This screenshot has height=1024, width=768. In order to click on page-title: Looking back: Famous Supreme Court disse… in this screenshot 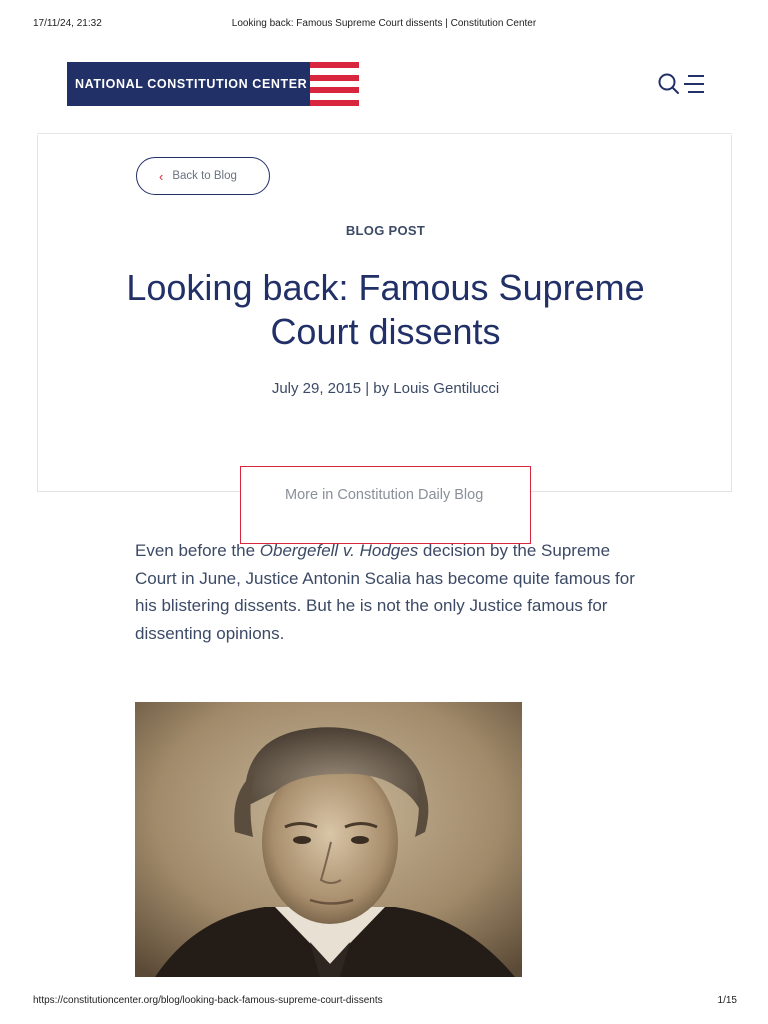, I will do `click(385, 309)`.